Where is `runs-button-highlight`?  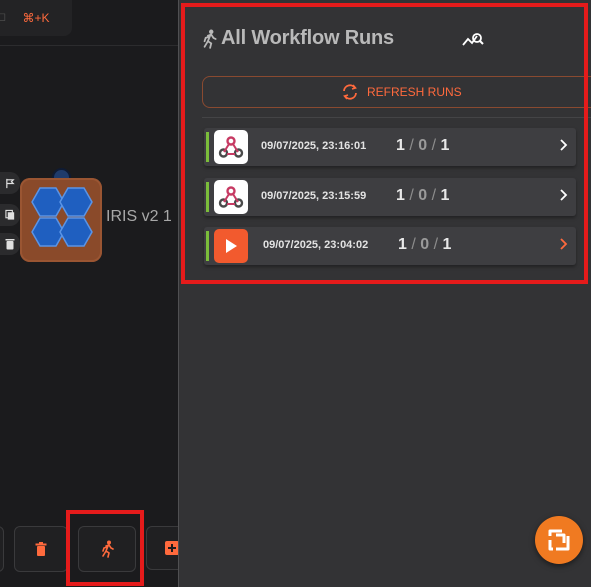
runs-button-highlight is located at coordinates (105, 548).